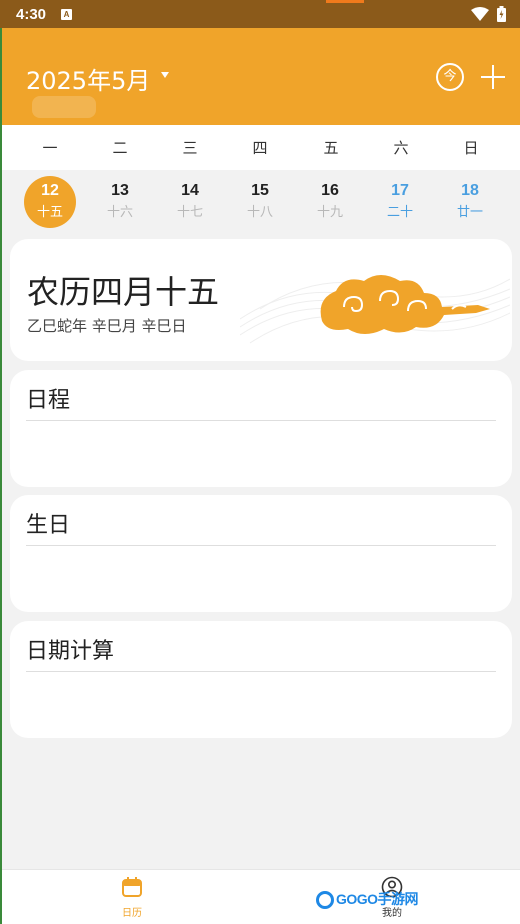 The height and width of the screenshot is (924, 520). Describe the element at coordinates (261, 553) in the screenshot. I see `birthday-card: 生日` at that location.